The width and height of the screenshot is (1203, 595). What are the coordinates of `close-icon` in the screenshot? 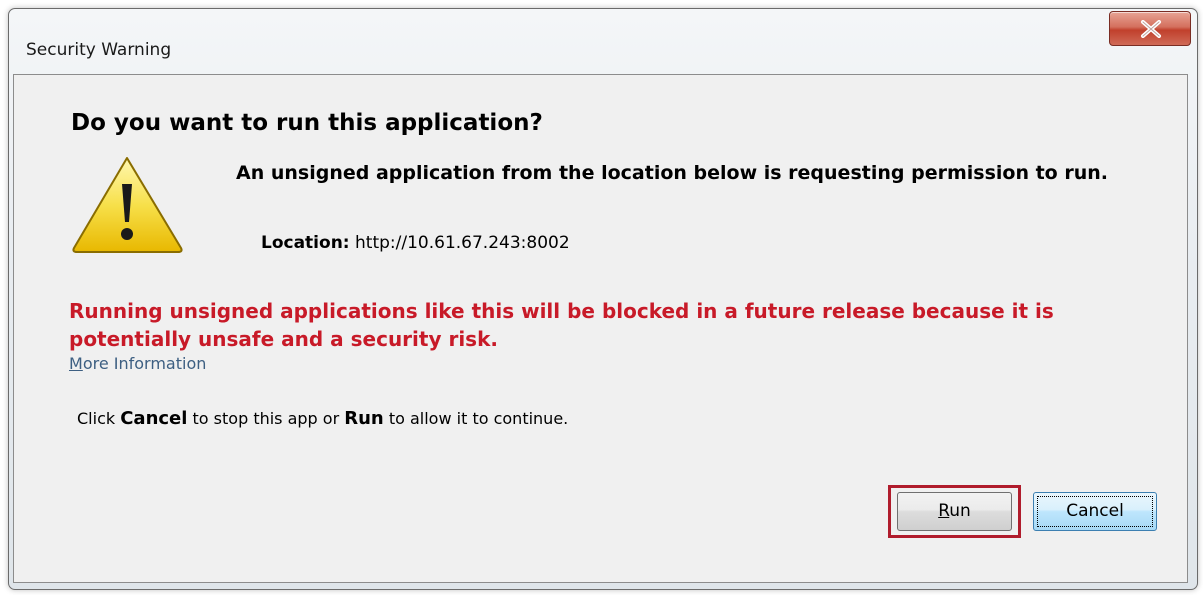 It's located at (1151, 29).